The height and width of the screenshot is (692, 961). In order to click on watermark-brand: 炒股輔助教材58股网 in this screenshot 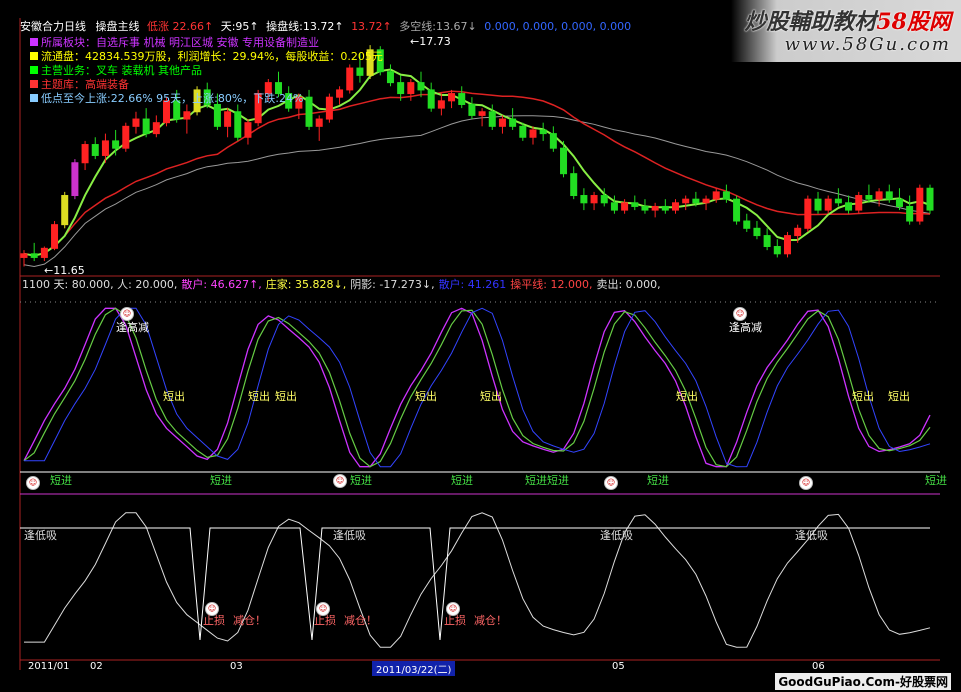, I will do `click(847, 22)`.